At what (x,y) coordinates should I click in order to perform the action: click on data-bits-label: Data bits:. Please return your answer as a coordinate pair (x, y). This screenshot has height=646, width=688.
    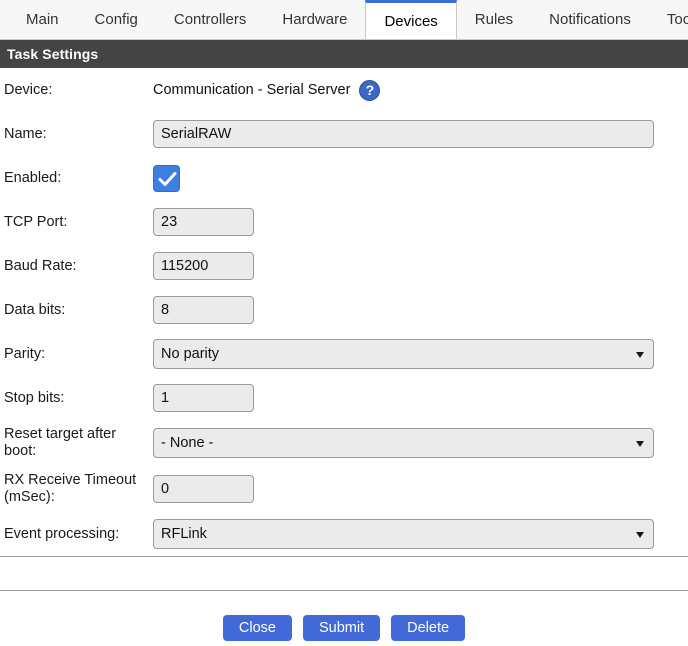
    Looking at the image, I should click on (35, 309).